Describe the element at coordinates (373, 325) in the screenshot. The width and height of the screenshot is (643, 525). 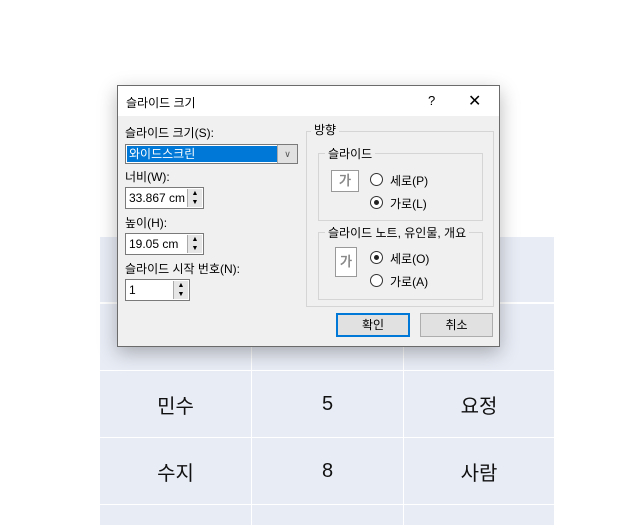
I see `ok-button: 확인` at that location.